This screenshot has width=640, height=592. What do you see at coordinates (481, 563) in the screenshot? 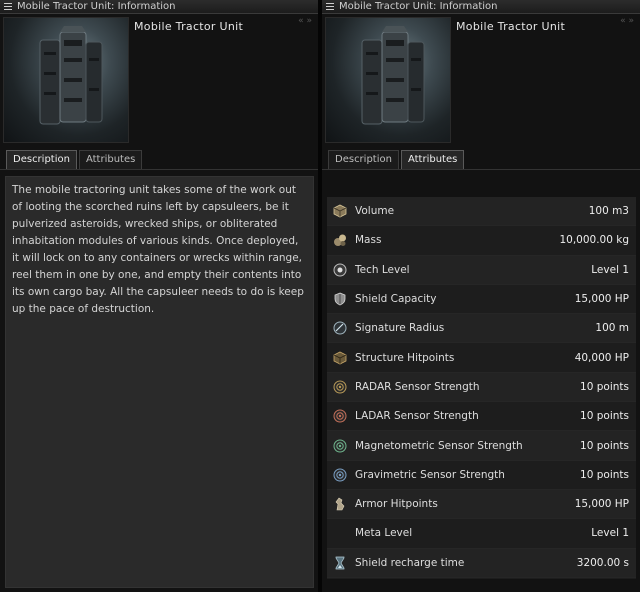
I see `attribute-row-shield-recharge-time: Shield recharge time 3200.00 s` at bounding box center [481, 563].